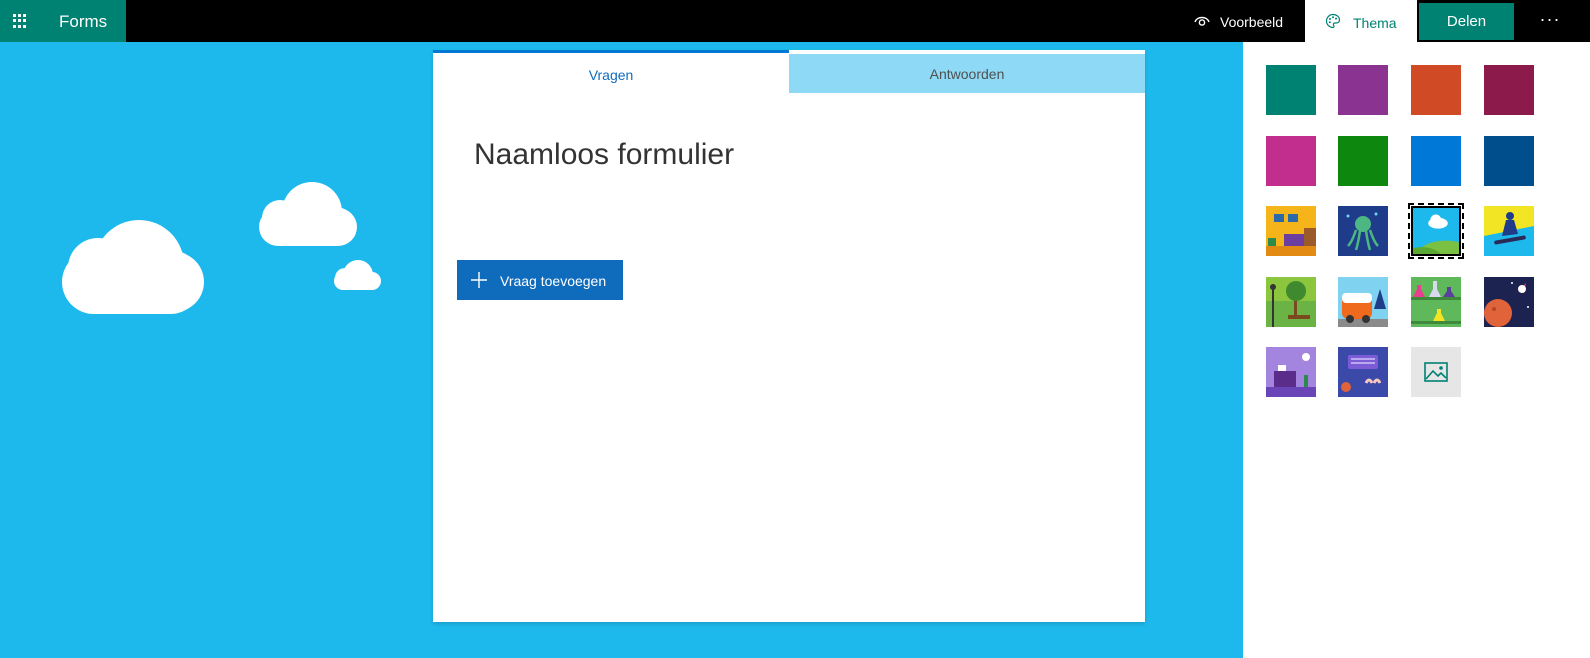 The height and width of the screenshot is (658, 1590). I want to click on more-options-button: ···, so click(1550, 21).